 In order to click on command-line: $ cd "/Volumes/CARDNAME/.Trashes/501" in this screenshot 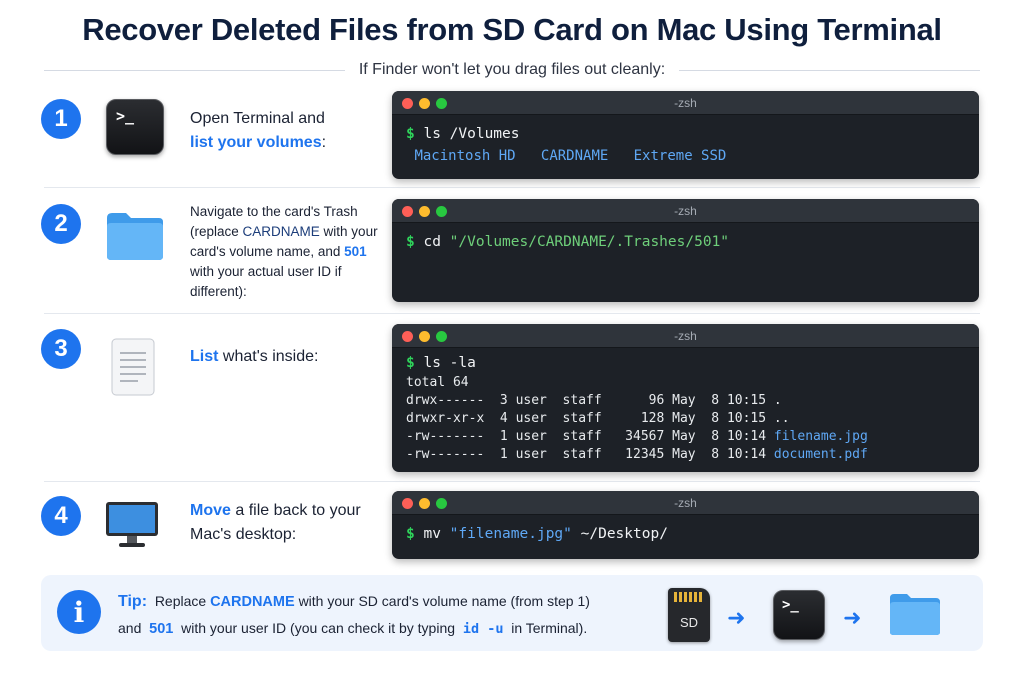, I will do `click(685, 242)`.